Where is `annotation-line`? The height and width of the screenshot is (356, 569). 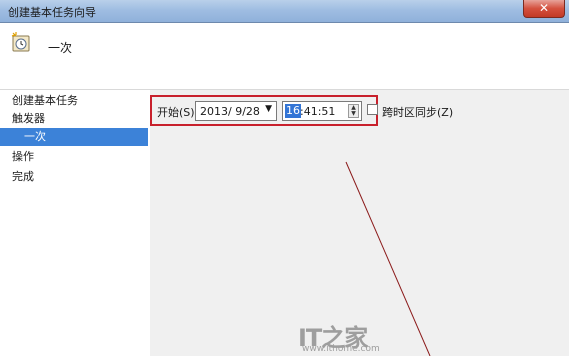 annotation-line is located at coordinates (388, 258).